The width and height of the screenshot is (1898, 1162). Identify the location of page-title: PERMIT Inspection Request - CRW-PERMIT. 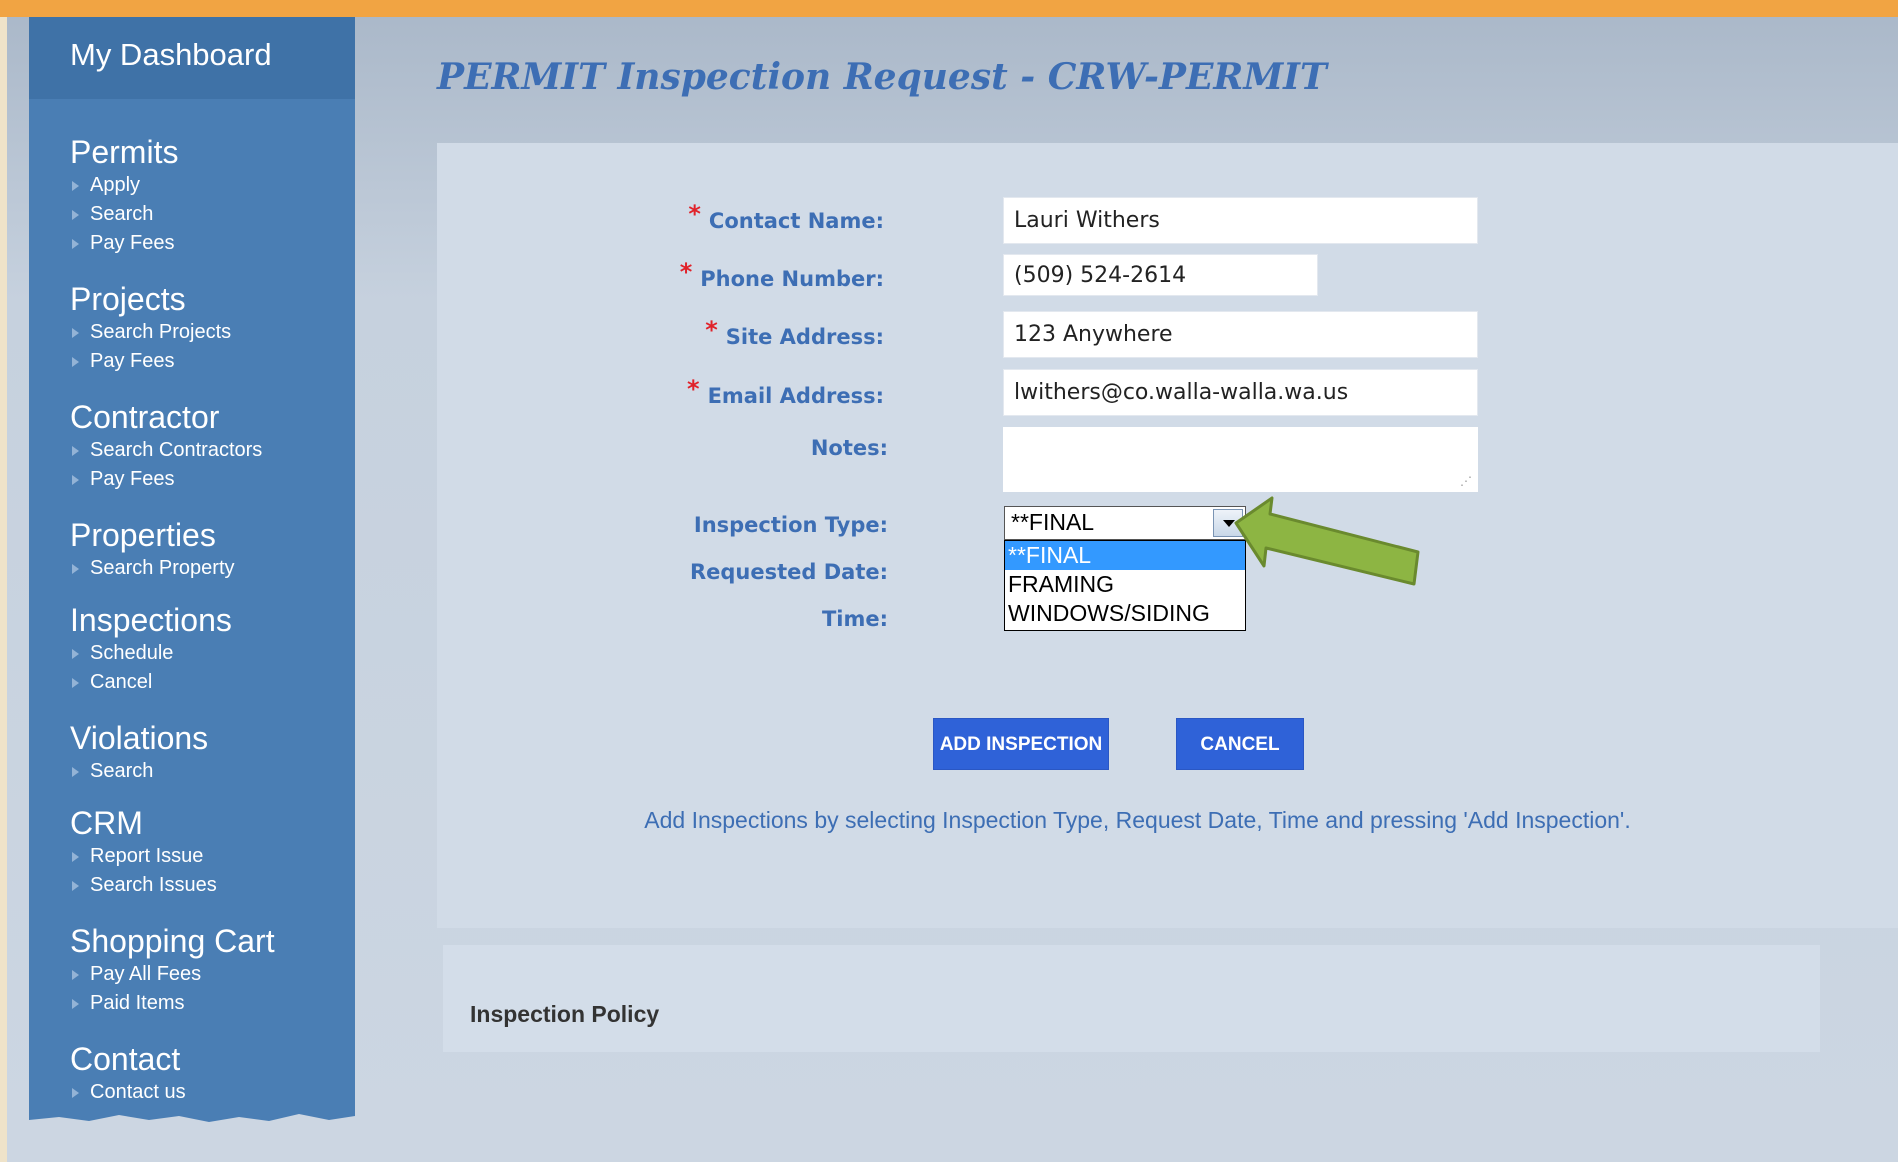
(882, 77).